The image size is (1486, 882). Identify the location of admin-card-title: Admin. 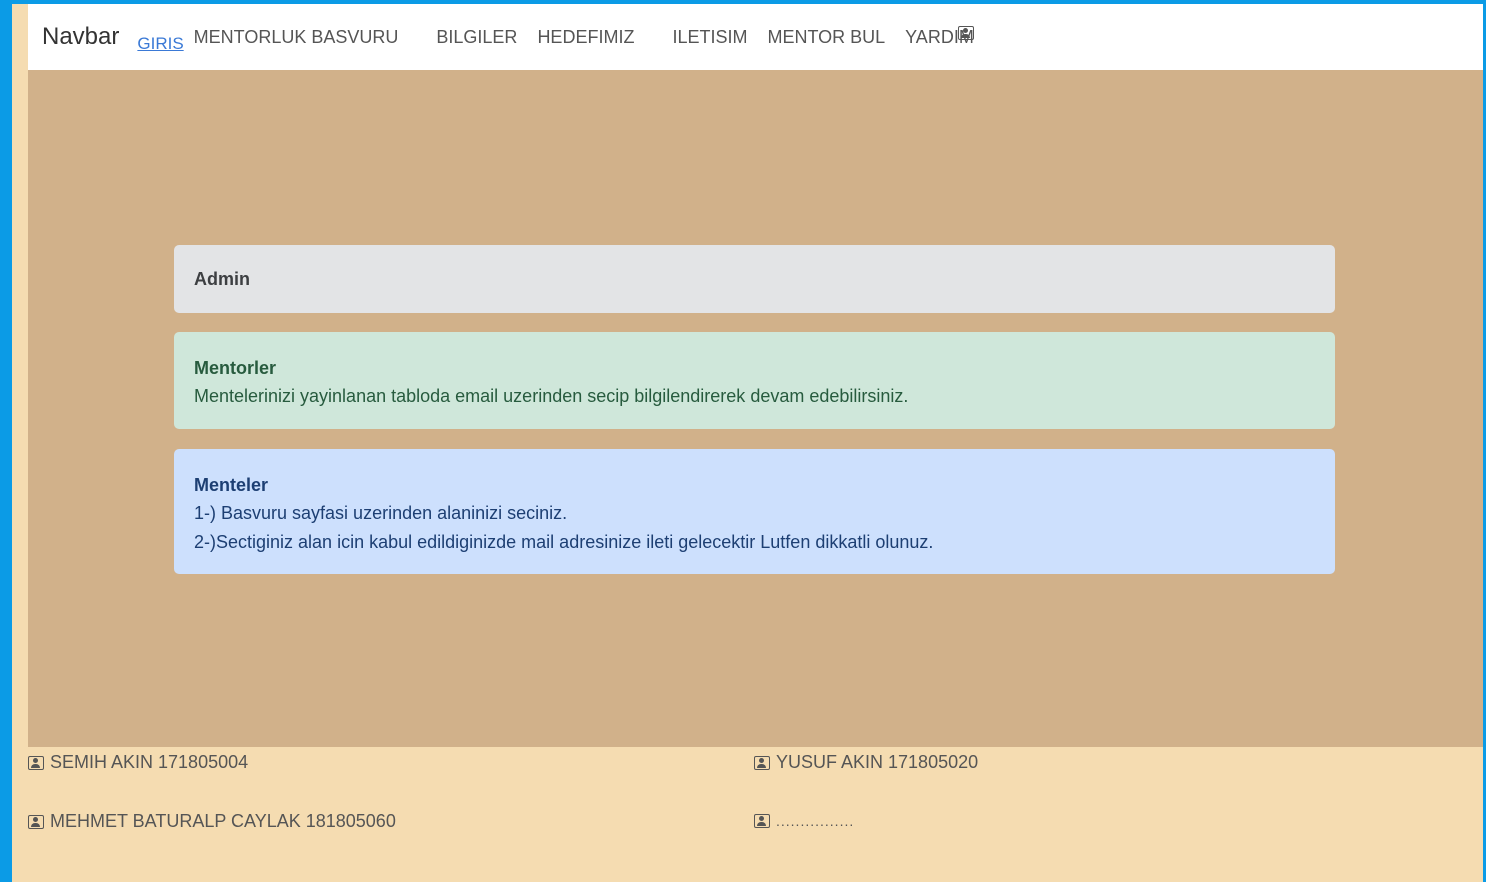
(222, 279).